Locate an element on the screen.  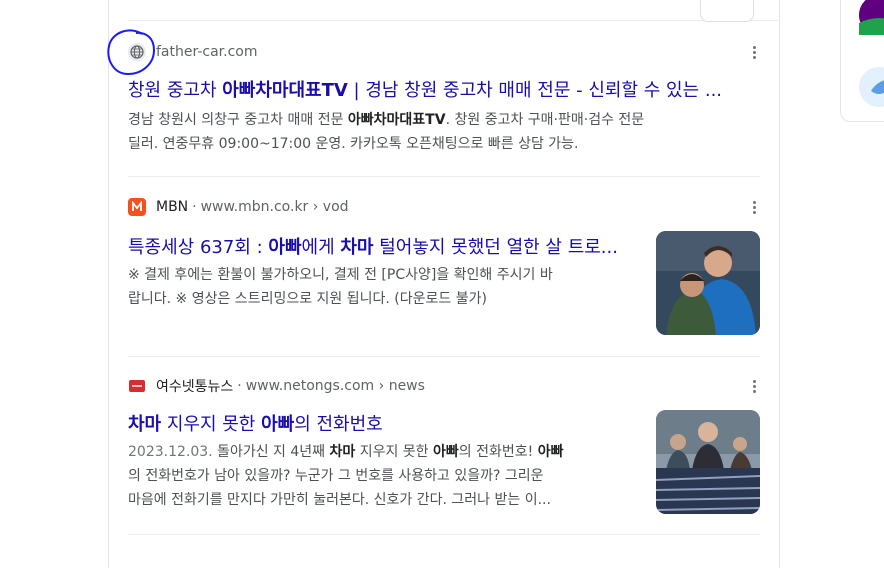
result-date: 2023.12.03. is located at coordinates (170, 452).